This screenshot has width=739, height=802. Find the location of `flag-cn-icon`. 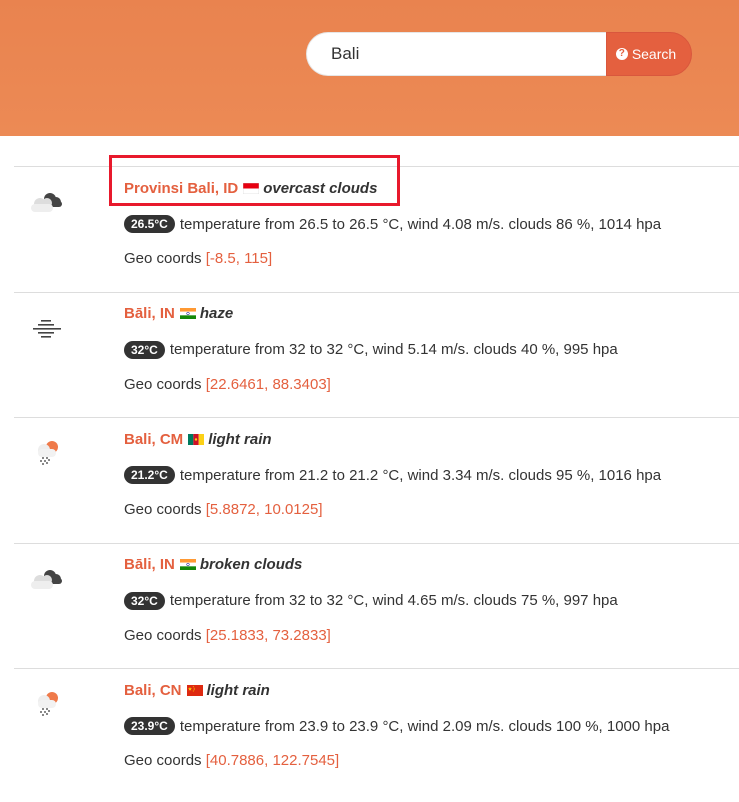

flag-cn-icon is located at coordinates (194, 690).